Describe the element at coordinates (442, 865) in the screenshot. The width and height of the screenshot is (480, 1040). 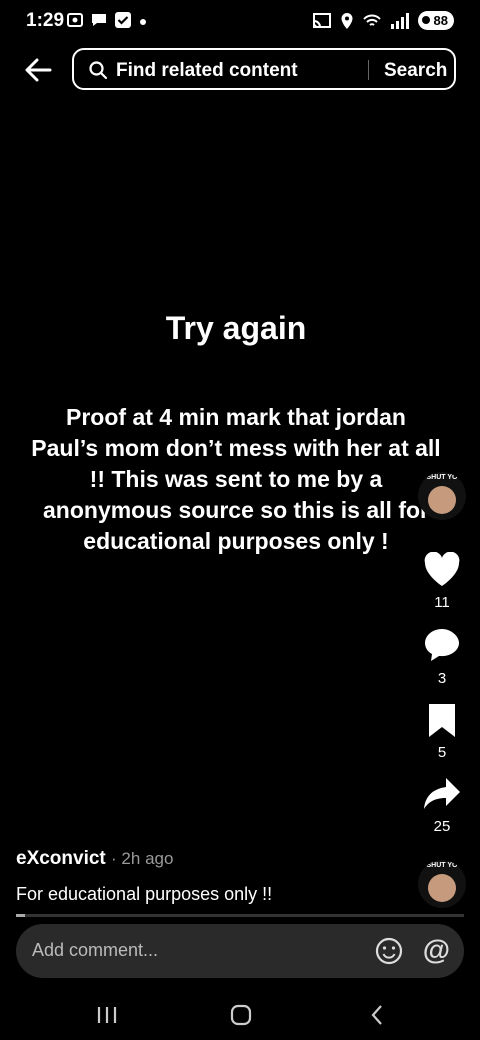
I see `sound-avatar-tag: SHUT YO` at that location.